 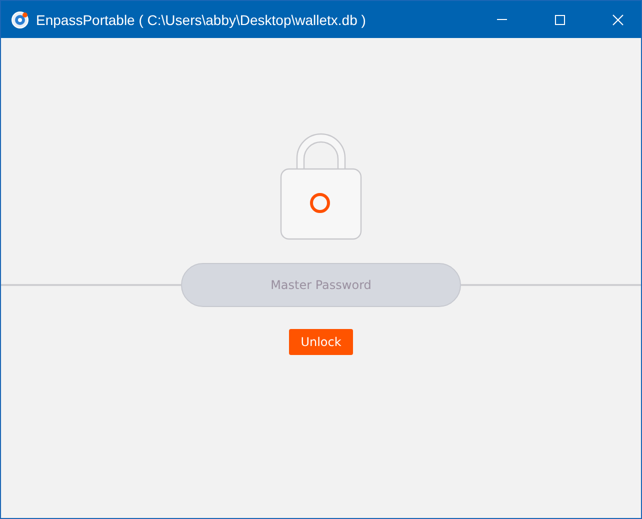 What do you see at coordinates (618, 20) in the screenshot?
I see `close-icon` at bounding box center [618, 20].